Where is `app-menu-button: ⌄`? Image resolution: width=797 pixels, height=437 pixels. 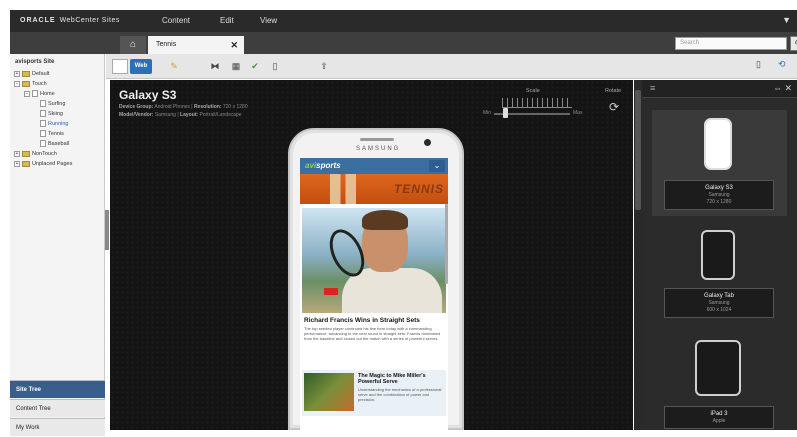
app-menu-button: ⌄ is located at coordinates (437, 166).